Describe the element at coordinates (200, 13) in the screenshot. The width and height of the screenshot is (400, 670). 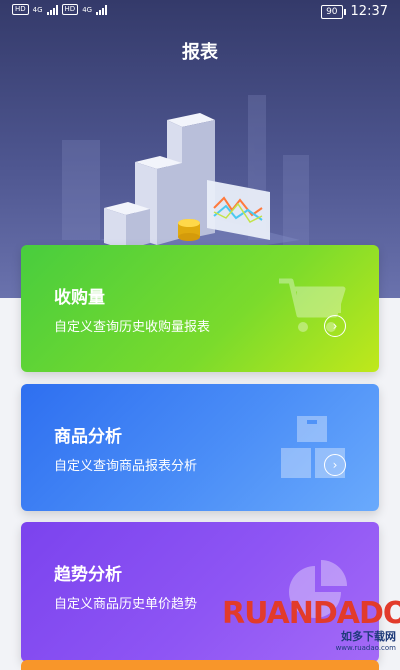
I see `status-bar: HD 4G HD 4G 90 12:37` at that location.